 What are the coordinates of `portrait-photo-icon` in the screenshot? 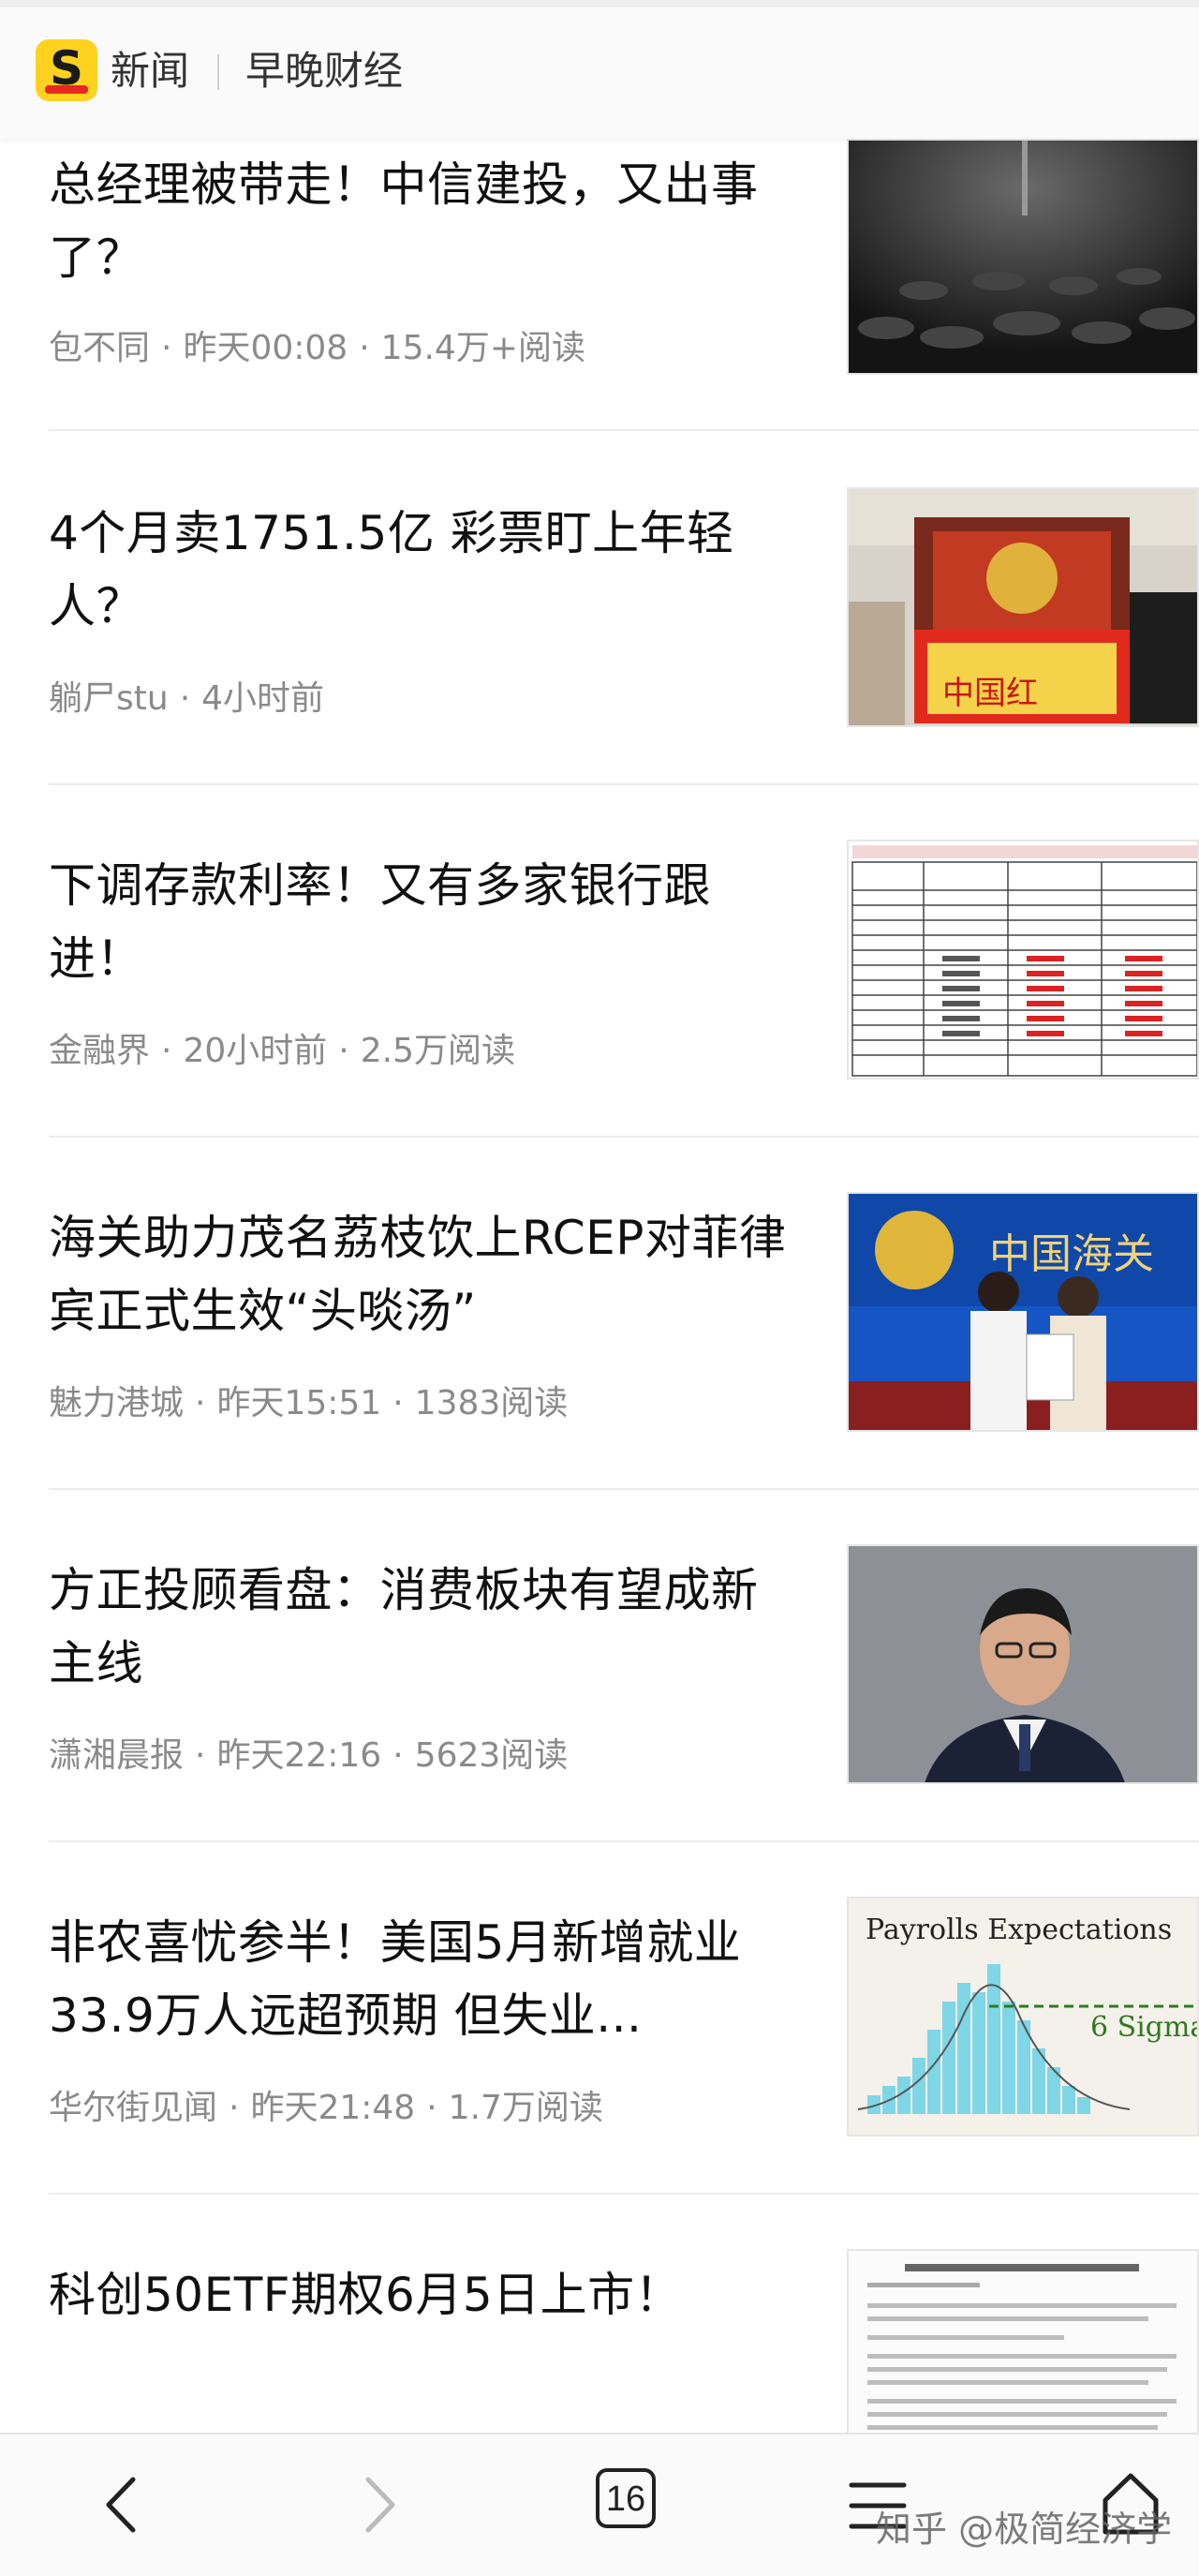 It's located at (1023, 1664).